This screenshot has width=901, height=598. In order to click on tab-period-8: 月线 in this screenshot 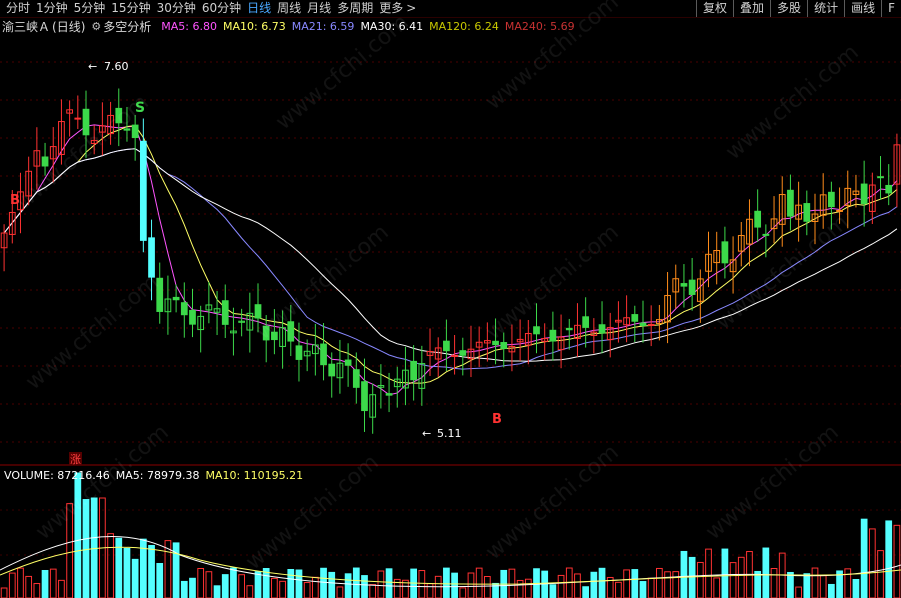, I will do `click(319, 8)`.